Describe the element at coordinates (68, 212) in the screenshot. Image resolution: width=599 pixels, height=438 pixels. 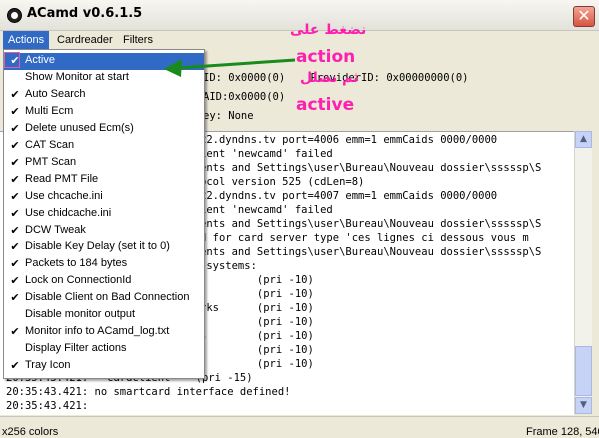
I see `actions-menu-item-label: Use chidcache.ini` at that location.